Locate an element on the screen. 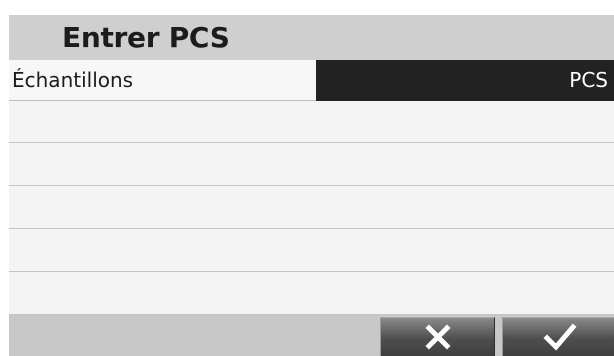 This screenshot has width=614, height=356. table-header-row: Échantillons PCS is located at coordinates (311, 80).